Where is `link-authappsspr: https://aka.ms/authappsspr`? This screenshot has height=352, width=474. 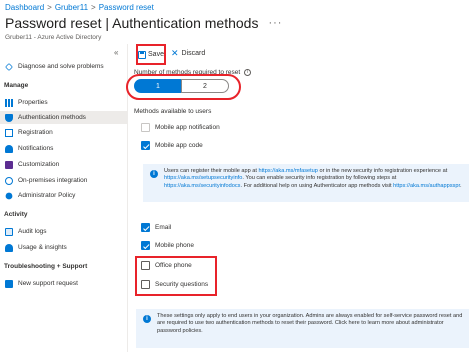
link-authappsspr: https://aka.ms/authappsspr is located at coordinates (426, 186).